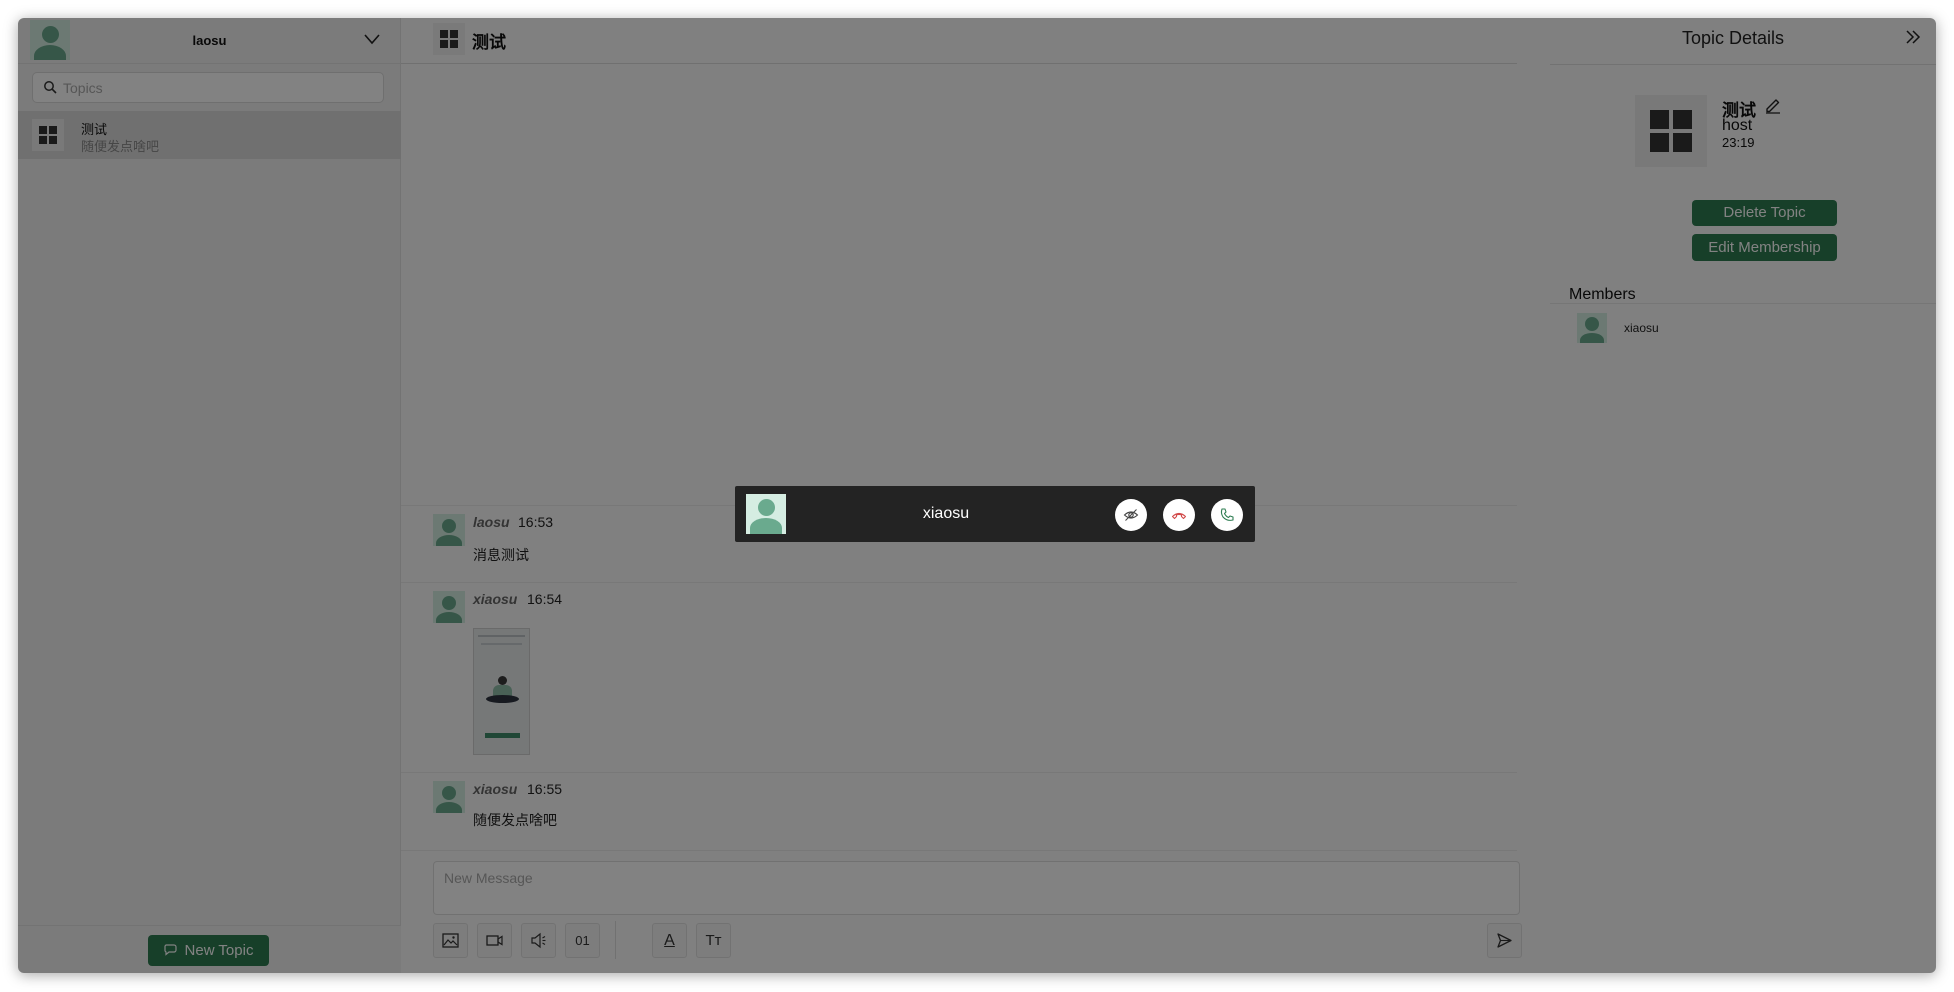  I want to click on hang-up-icon, so click(1179, 516).